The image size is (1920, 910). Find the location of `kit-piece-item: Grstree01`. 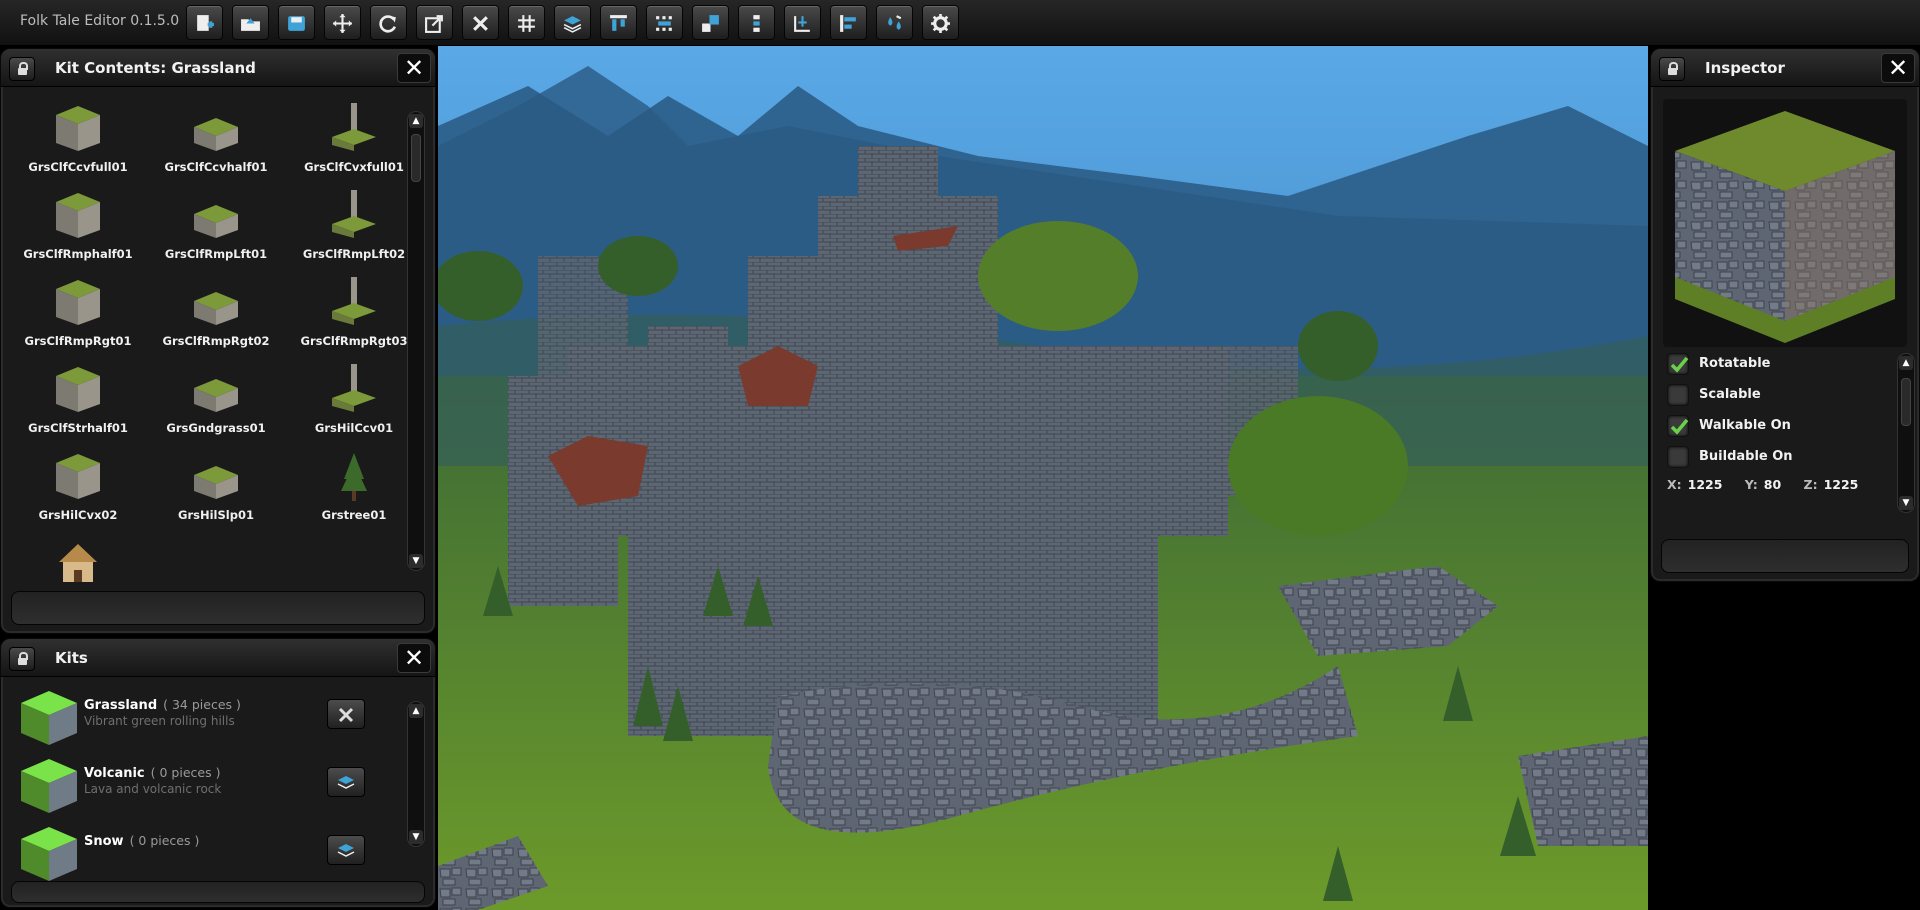

kit-piece-item: Grstree01 is located at coordinates (351, 491).